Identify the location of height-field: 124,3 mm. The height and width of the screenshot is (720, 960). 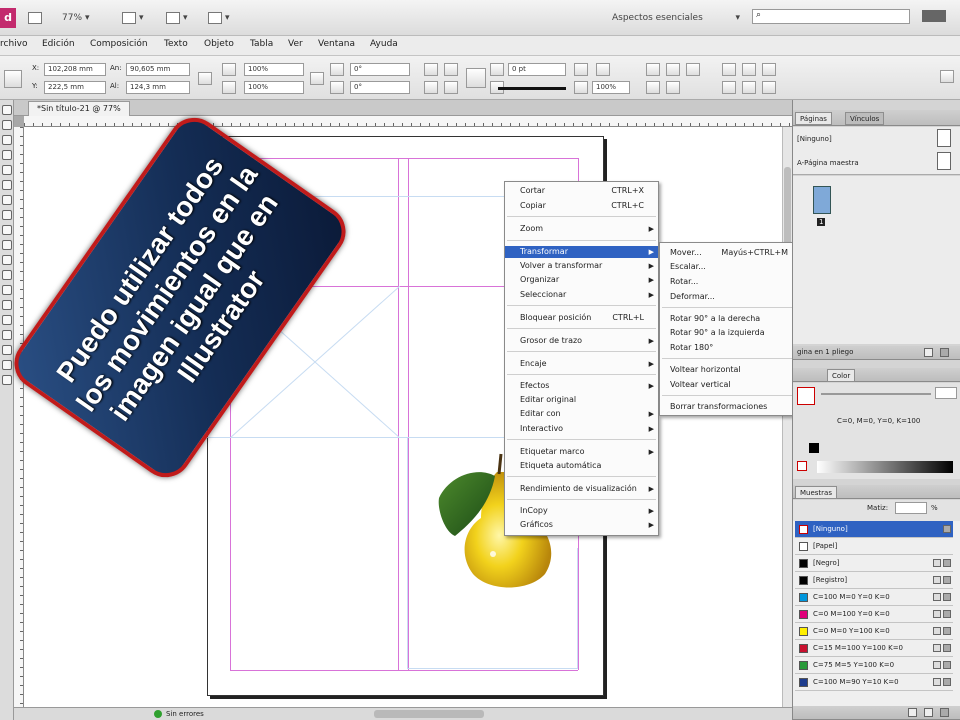
(158, 87).